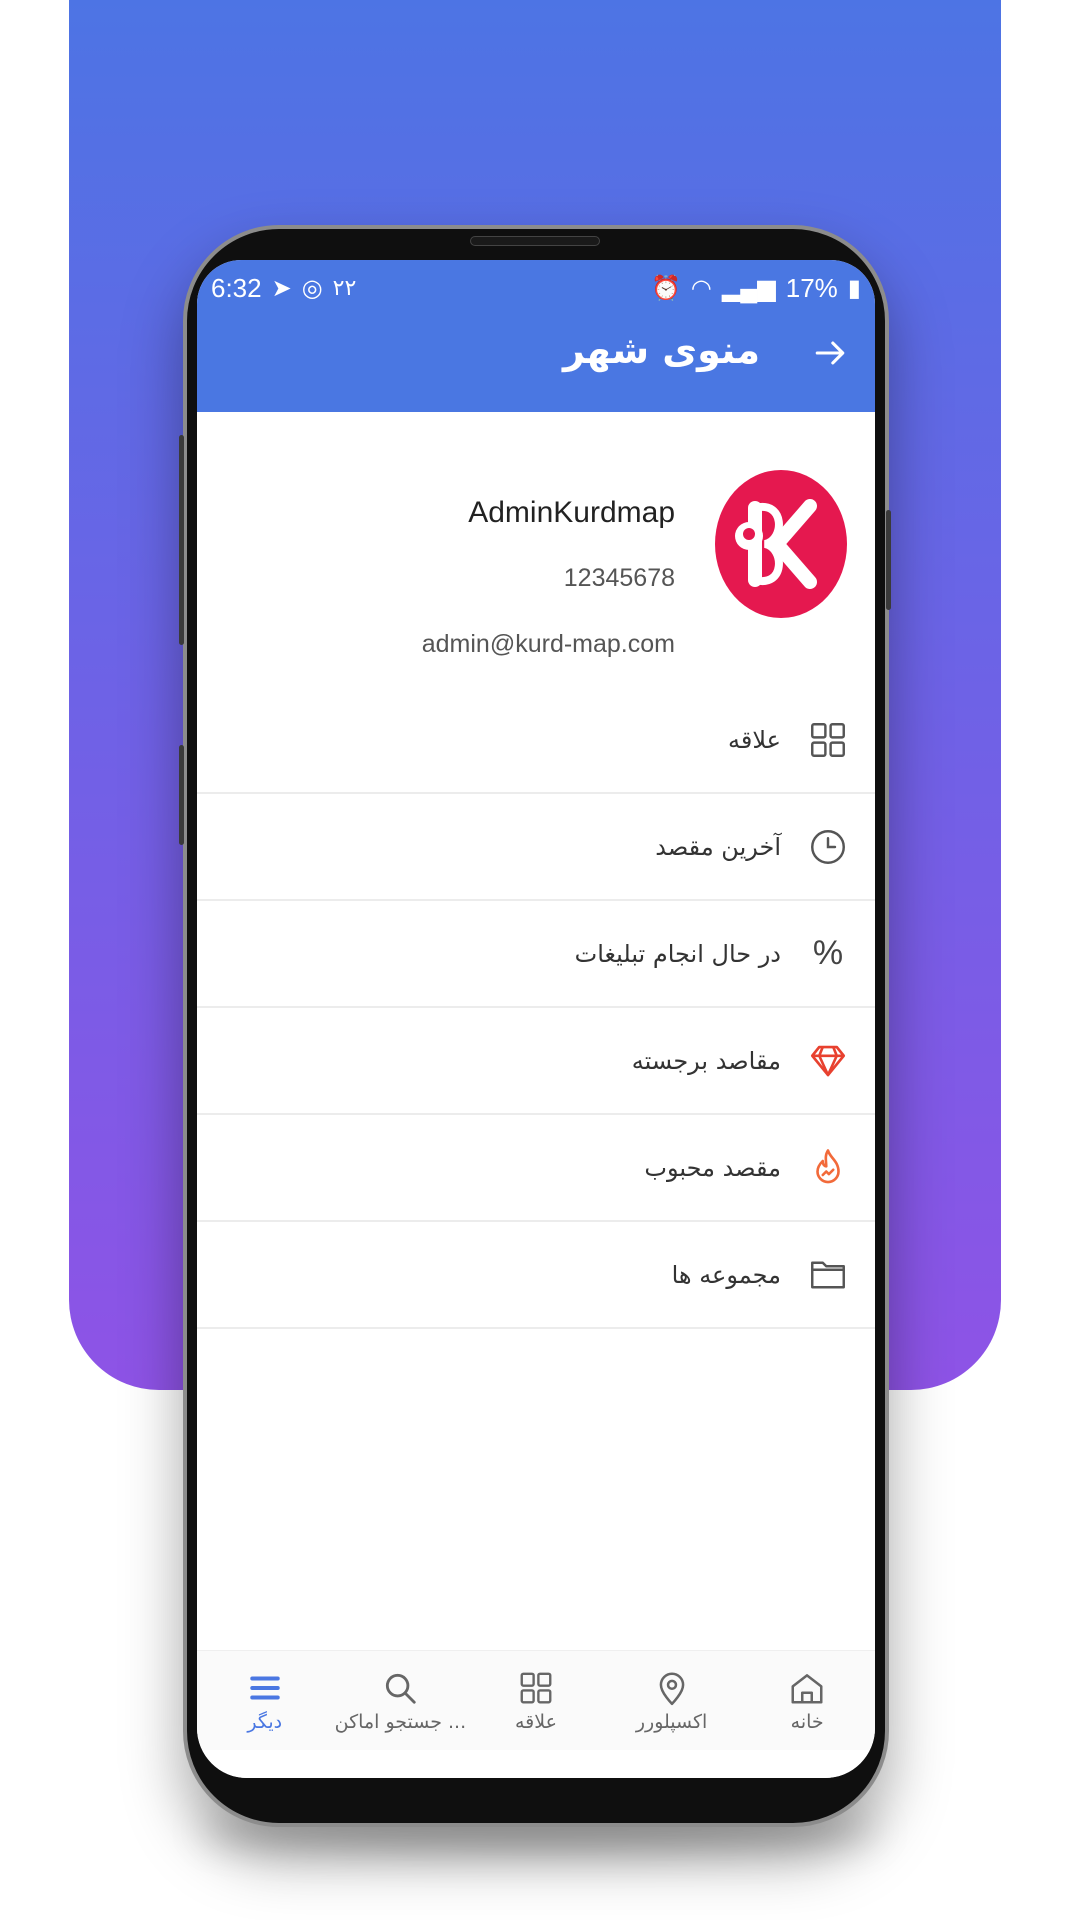 The image size is (1080, 1920). Describe the element at coordinates (571, 512) in the screenshot. I see `profile-name: AdminKurdmap` at that location.